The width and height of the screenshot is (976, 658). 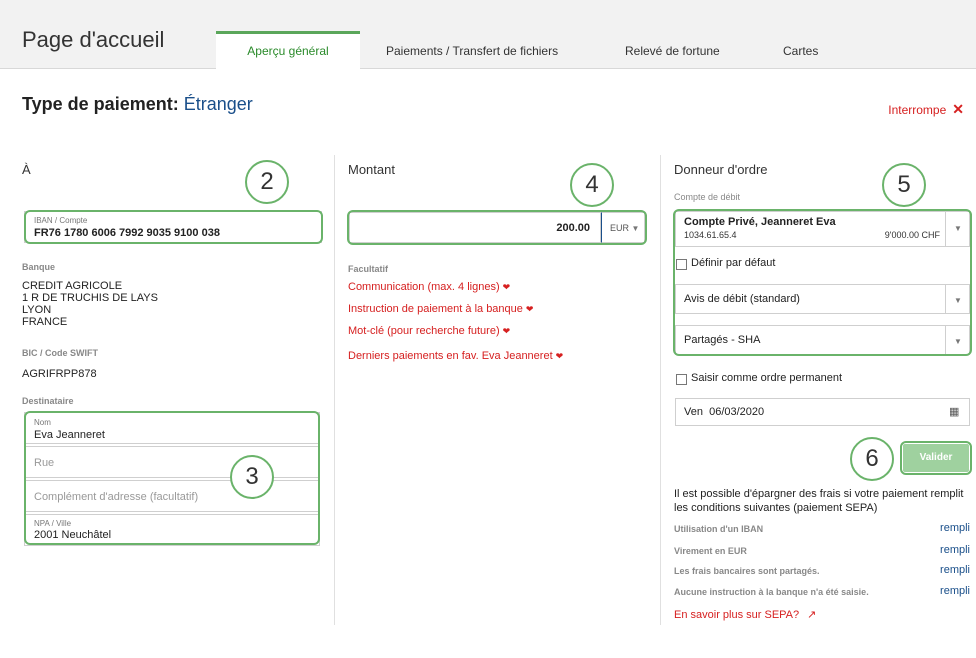 What do you see at coordinates (371, 169) in the screenshot?
I see `amount-heading: Montant` at bounding box center [371, 169].